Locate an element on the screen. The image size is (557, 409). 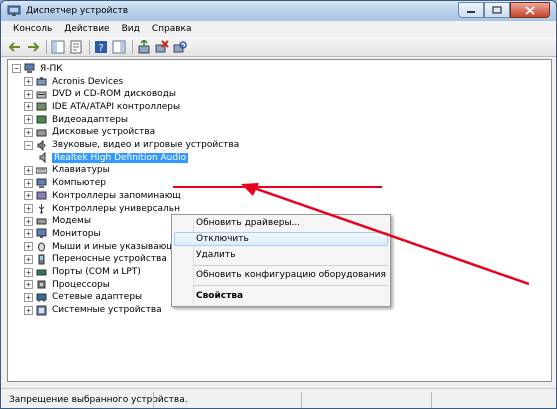
minimize-button is located at coordinates (471, 10).